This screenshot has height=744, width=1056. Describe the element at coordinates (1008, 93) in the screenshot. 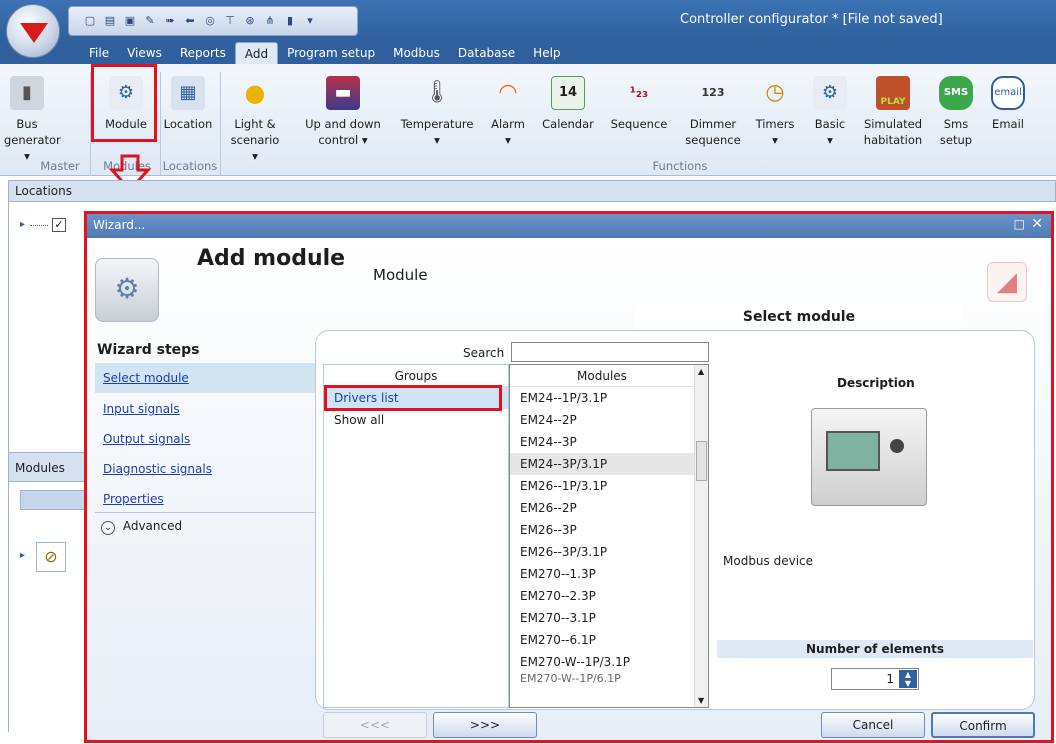

I see `email-icon: email` at that location.